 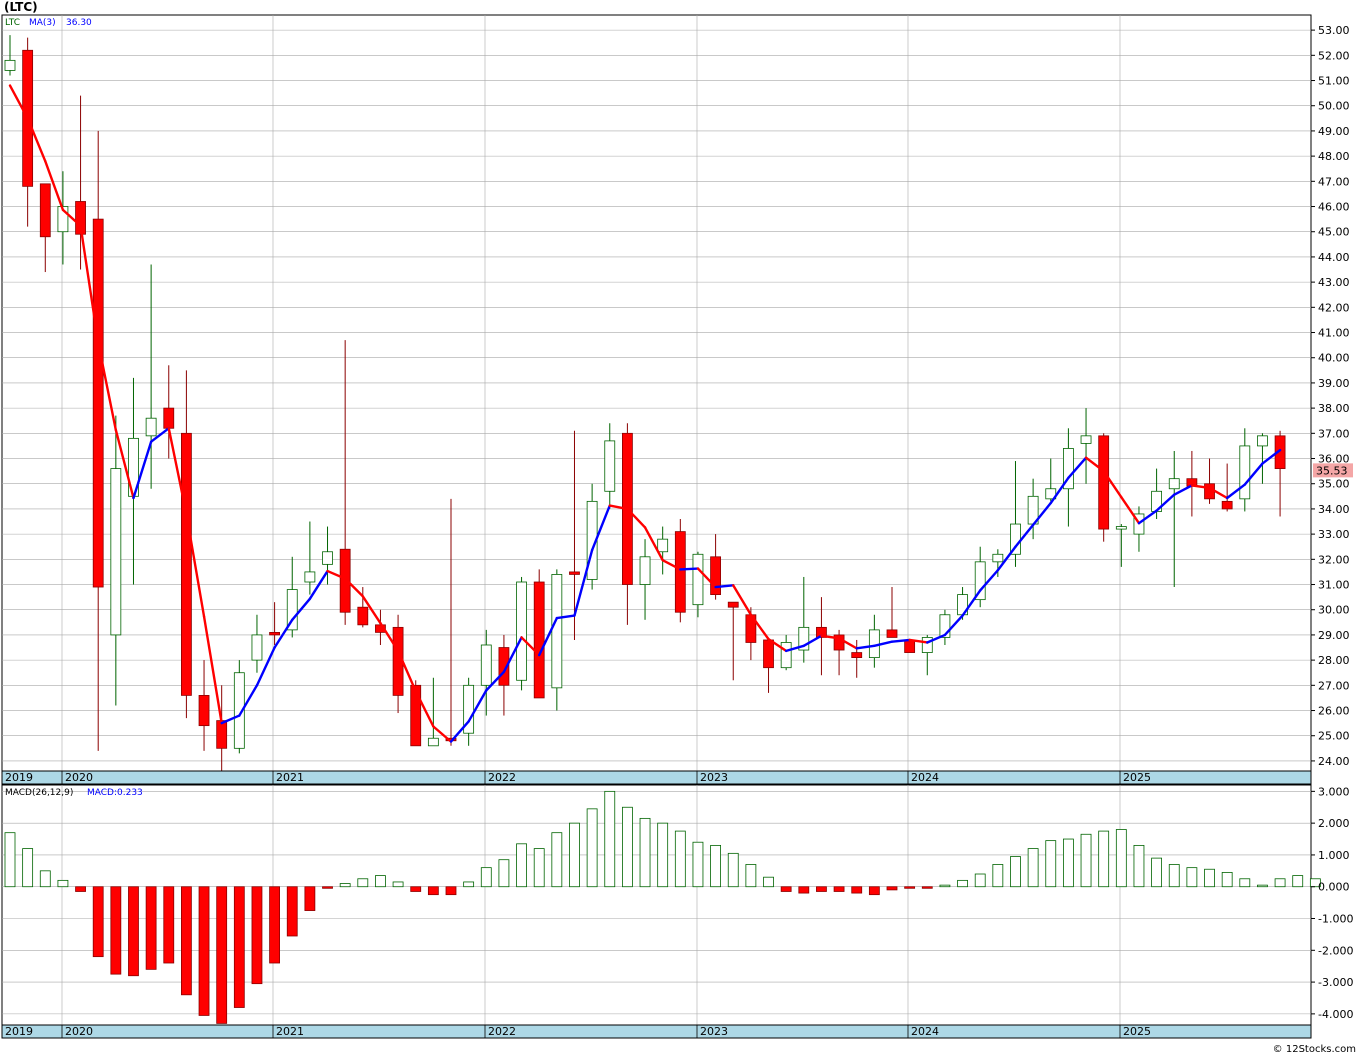 What do you see at coordinates (1332, 470) in the screenshot?
I see `last-price-value: 35.53` at bounding box center [1332, 470].